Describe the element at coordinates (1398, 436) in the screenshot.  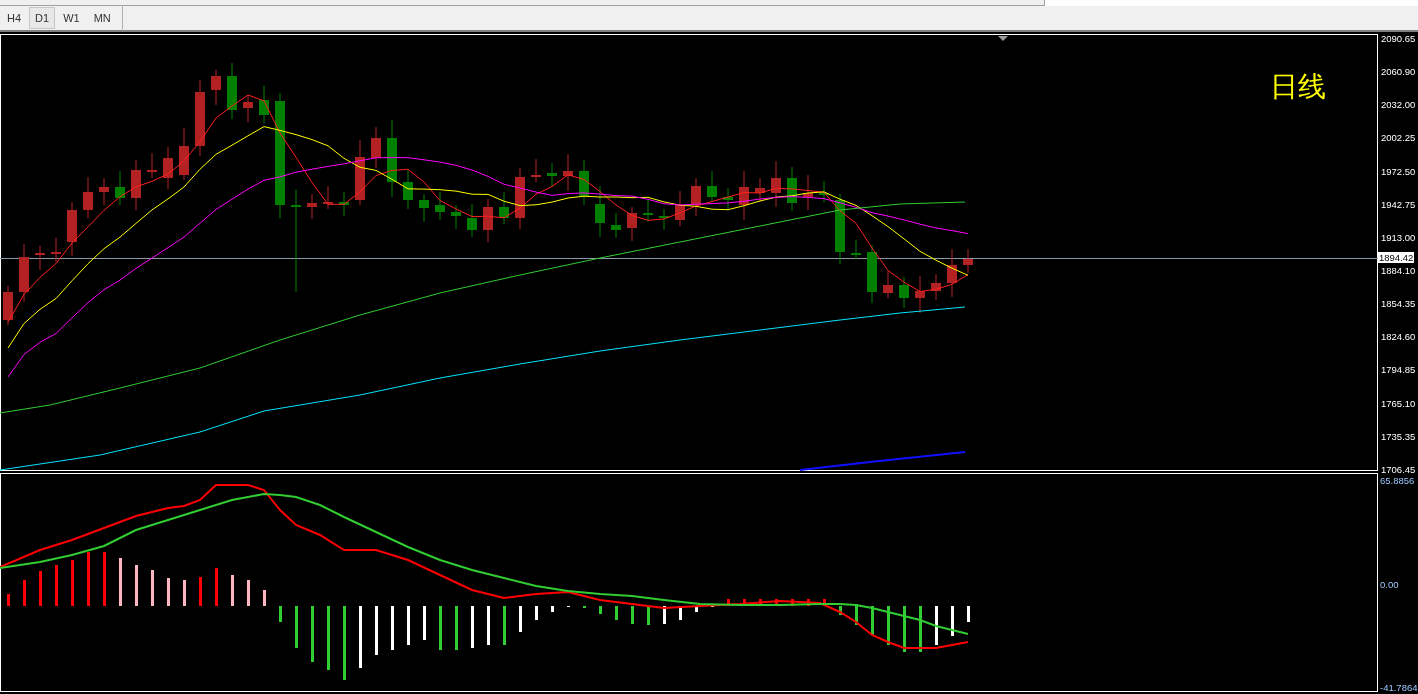
I see `axis-label: 1735.35` at that location.